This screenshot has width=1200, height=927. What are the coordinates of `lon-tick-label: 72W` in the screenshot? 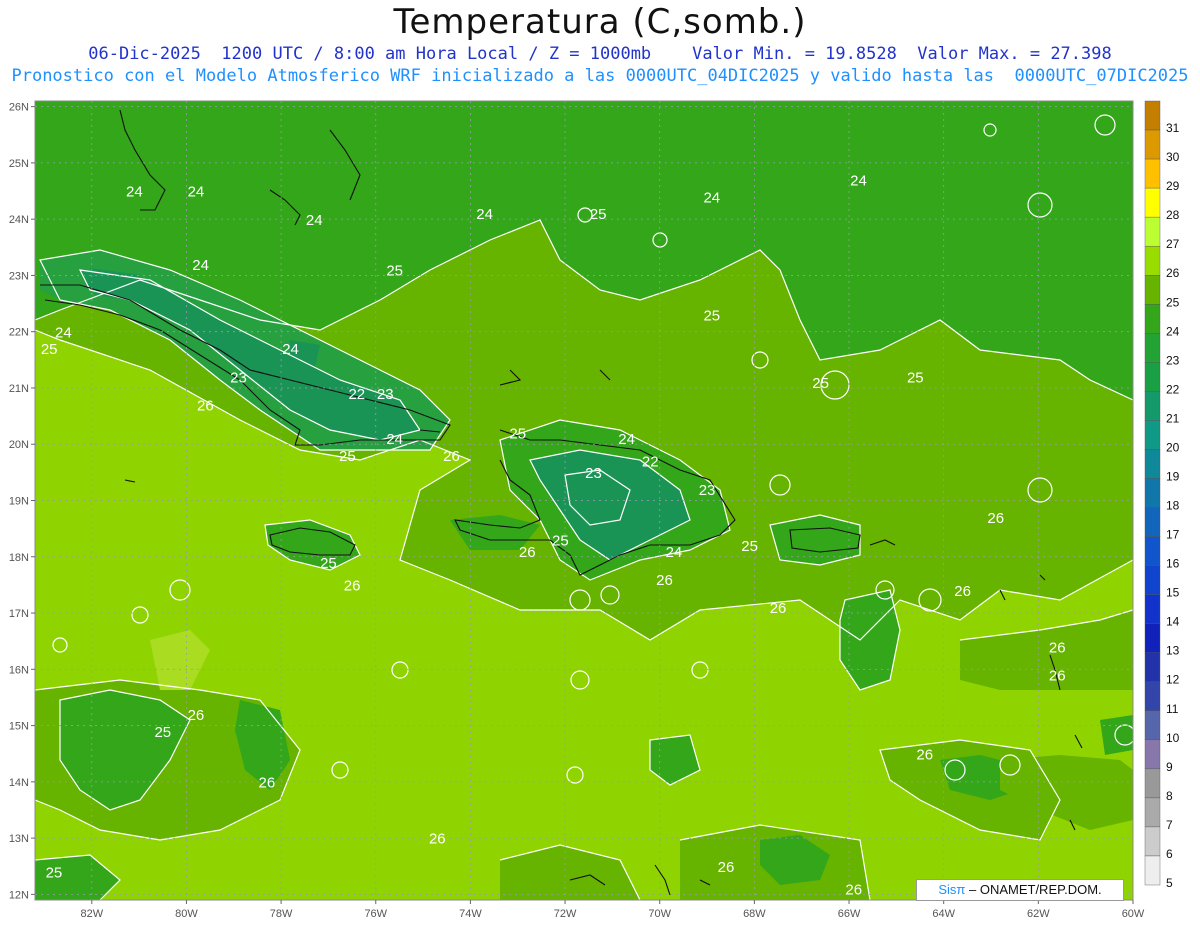 It's located at (565, 914).